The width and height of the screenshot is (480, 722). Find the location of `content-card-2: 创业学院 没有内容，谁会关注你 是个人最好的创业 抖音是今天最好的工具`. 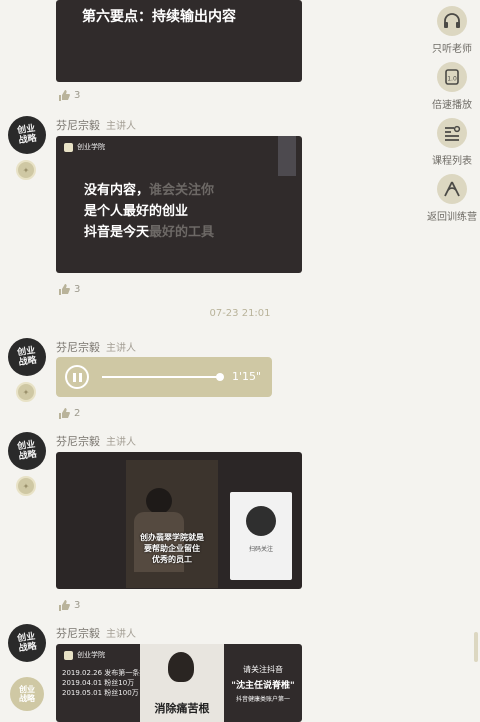

content-card-2: 创业学院 没有内容，谁会关注你 是个人最好的创业 抖音是今天最好的工具 is located at coordinates (179, 204).